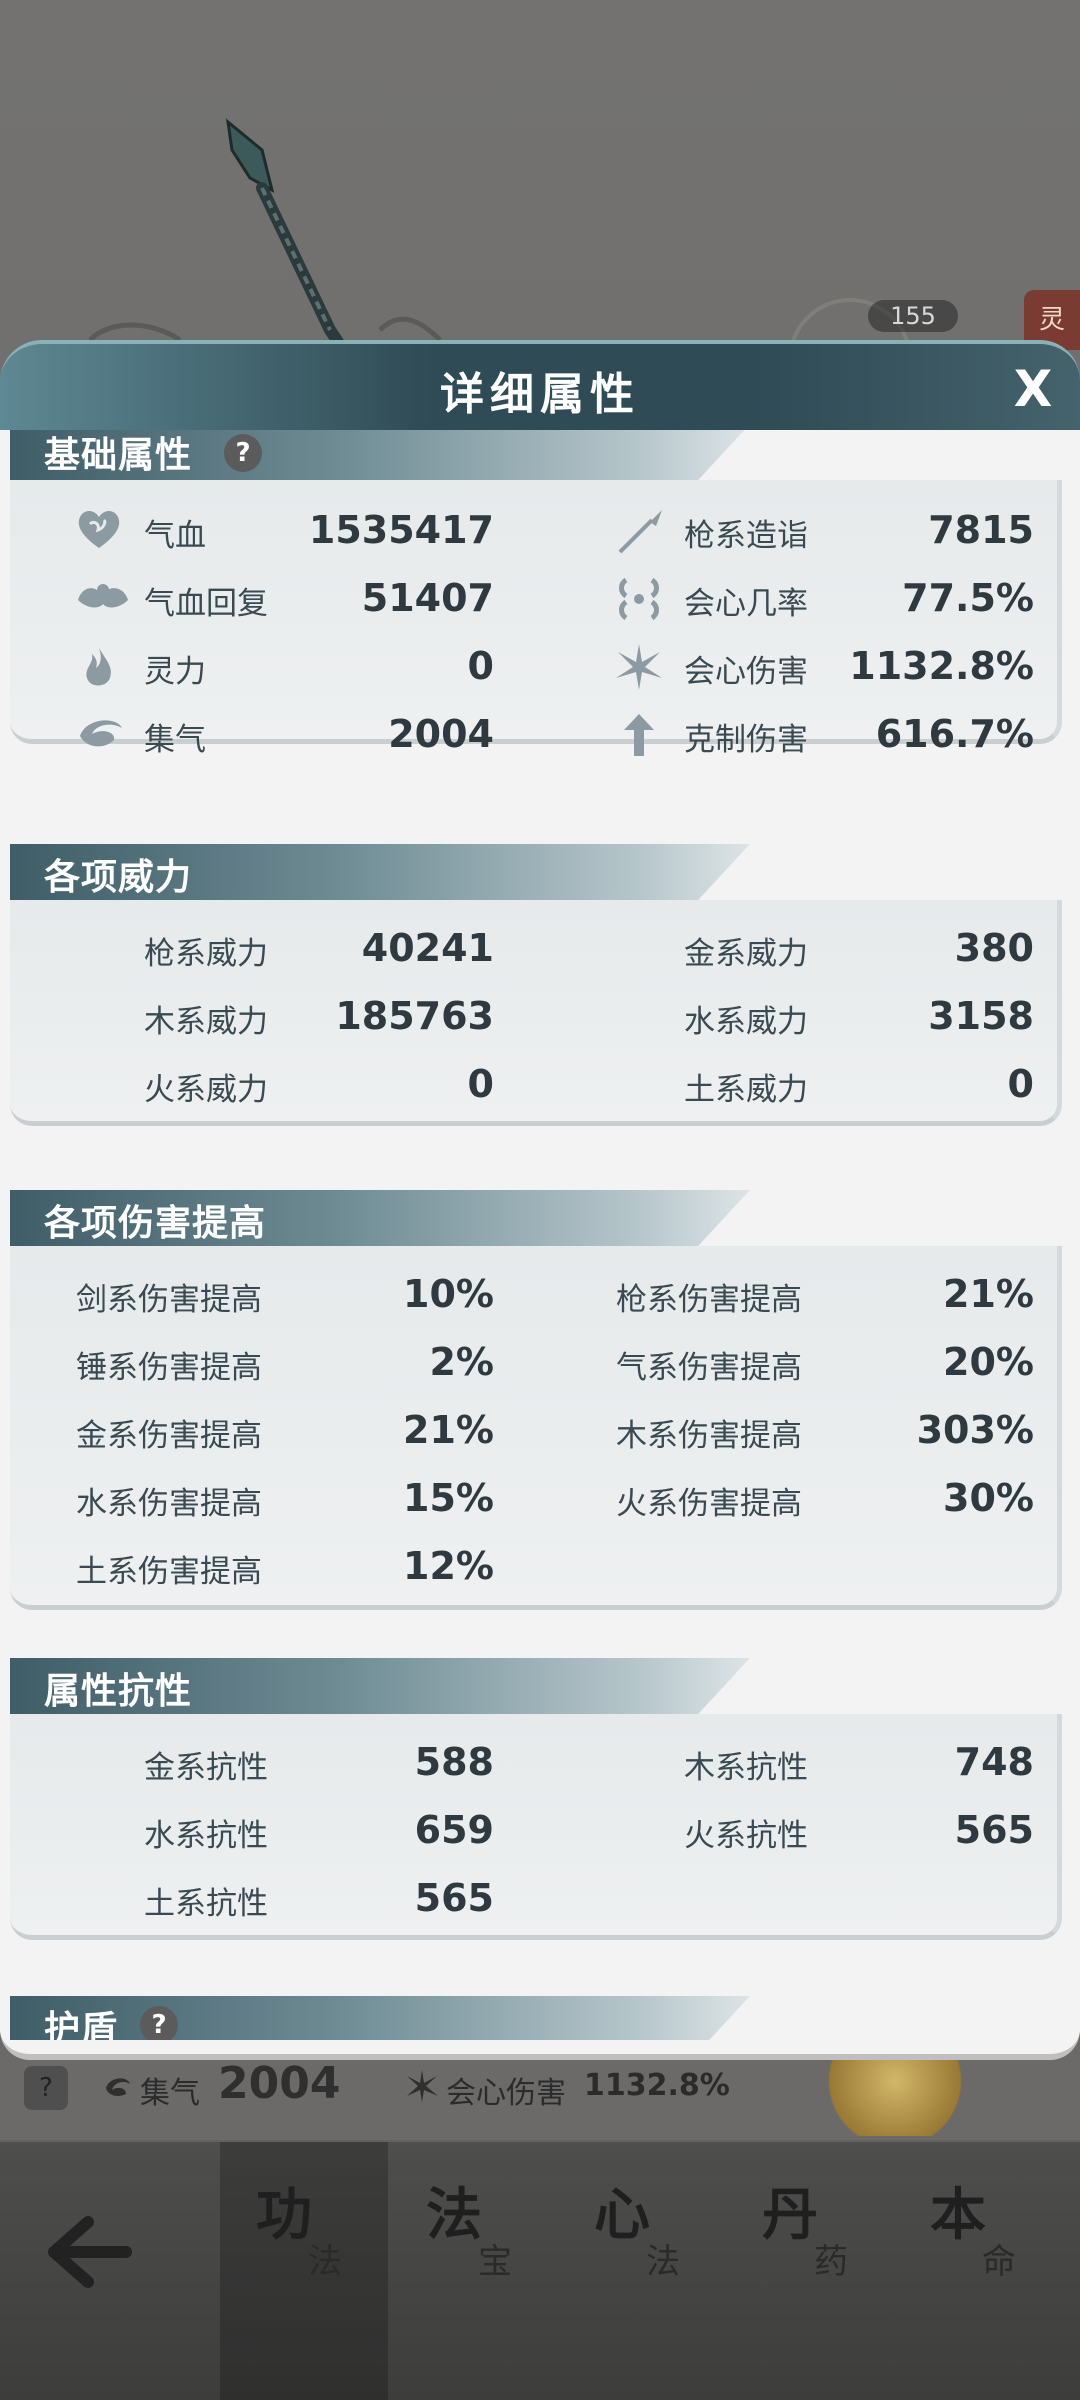 The height and width of the screenshot is (2400, 1080). Describe the element at coordinates (540, 394) in the screenshot. I see `dialog-title: 详细属性` at that location.